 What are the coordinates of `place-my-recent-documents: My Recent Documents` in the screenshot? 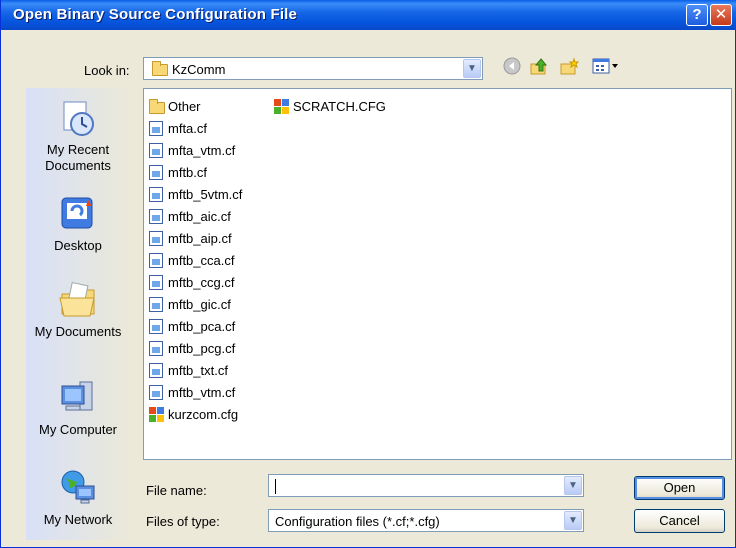 It's located at (78, 136).